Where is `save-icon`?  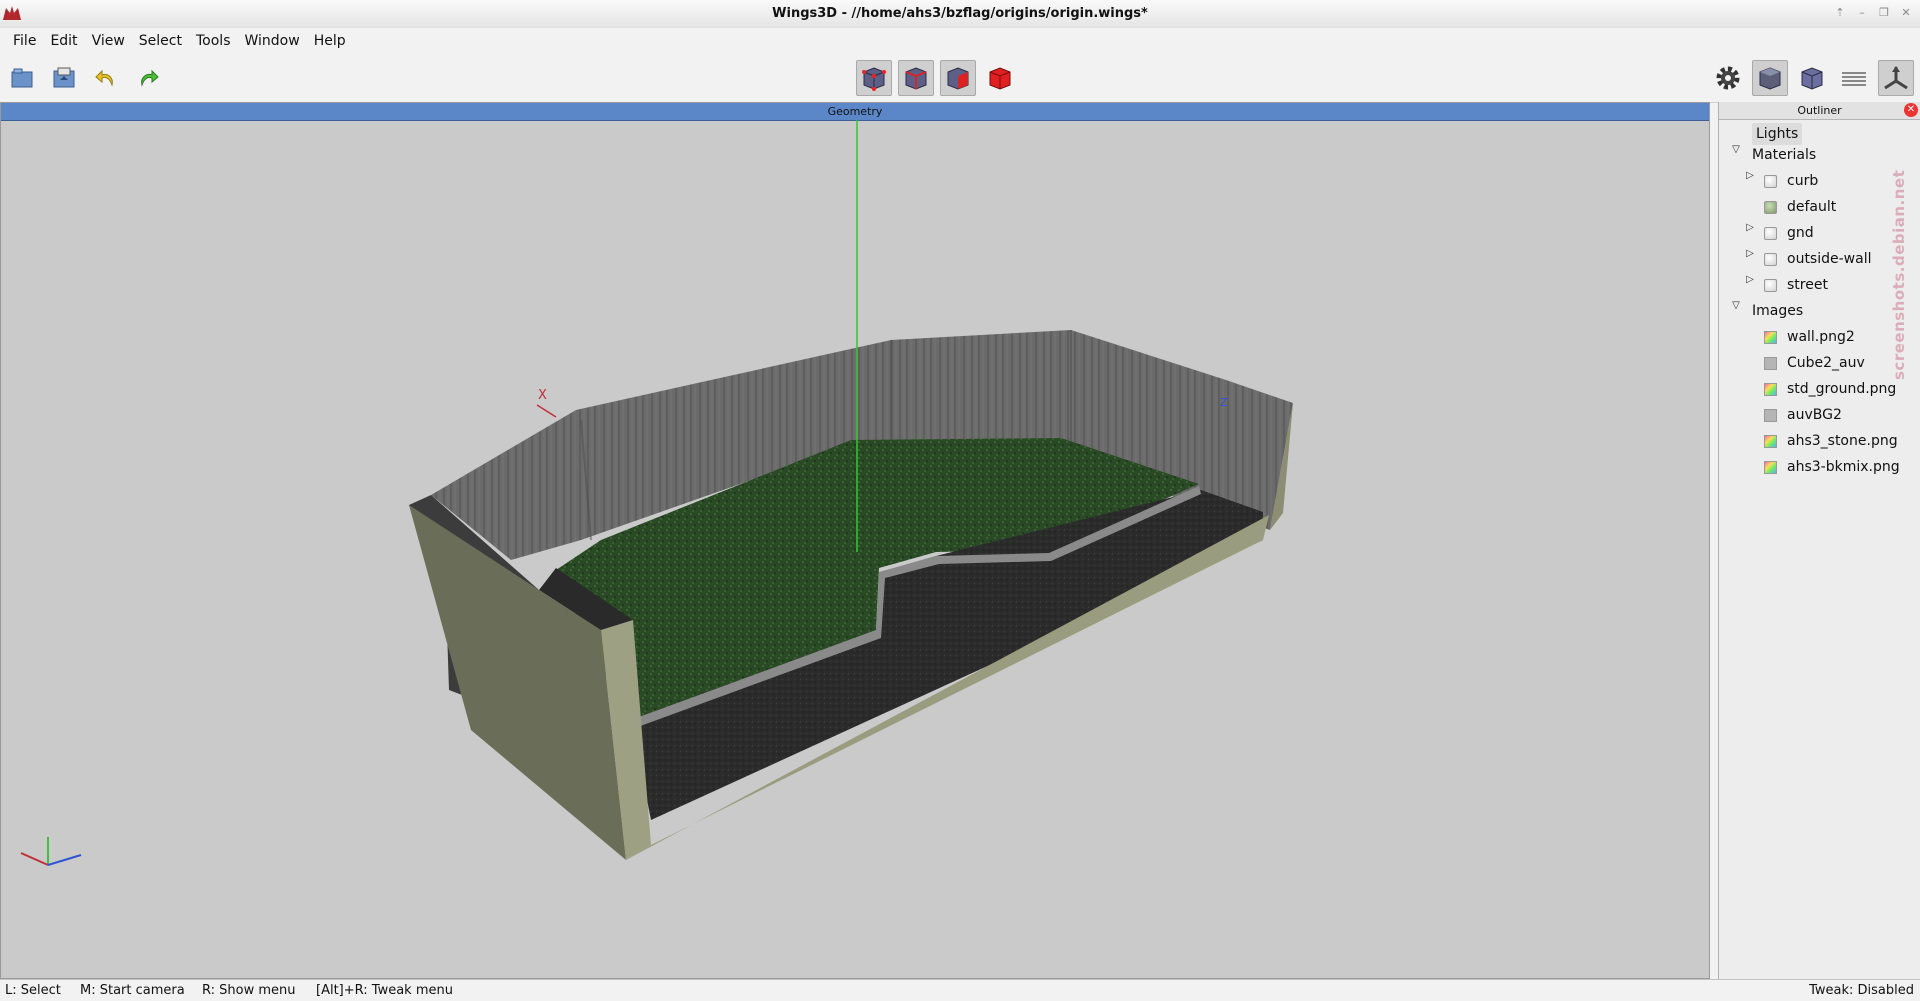
save-icon is located at coordinates (64, 77).